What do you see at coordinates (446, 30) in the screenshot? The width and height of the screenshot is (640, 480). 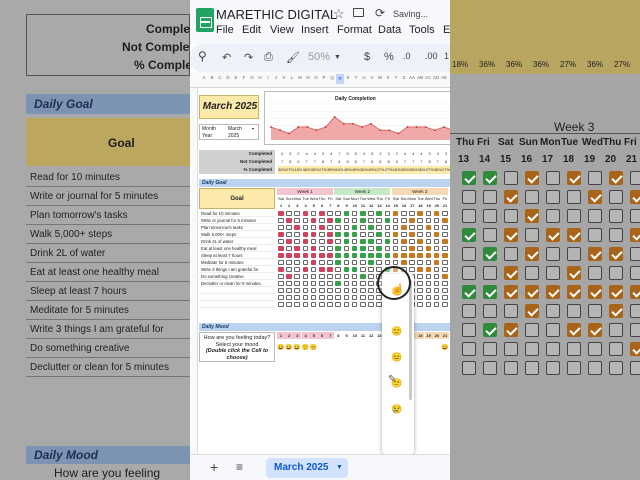 I see `menu-extensions: Ex` at bounding box center [446, 30].